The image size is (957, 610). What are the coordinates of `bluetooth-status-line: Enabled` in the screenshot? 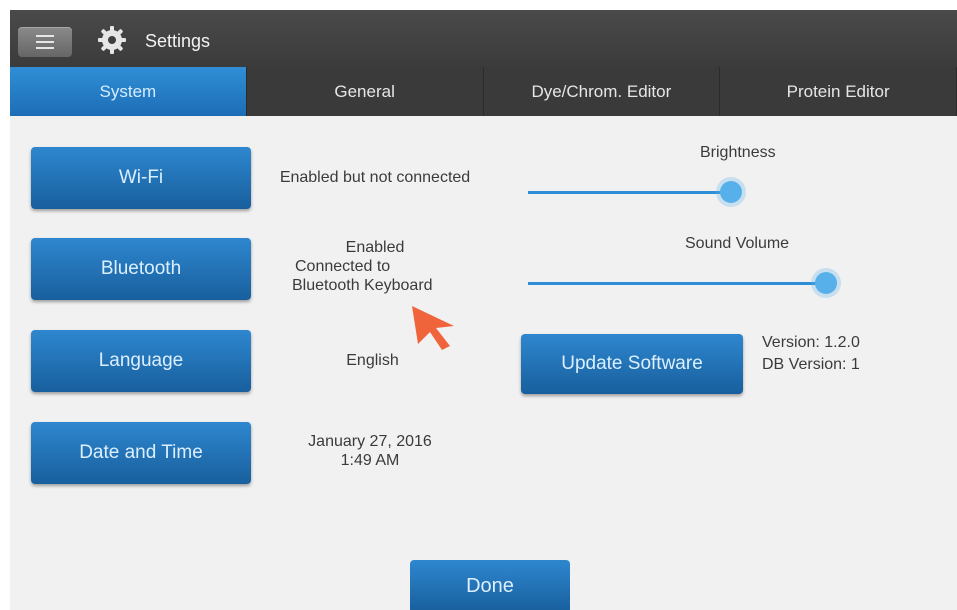 It's located at (375, 247).